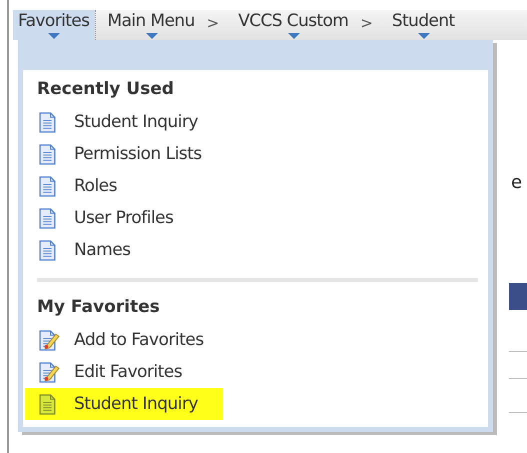 The height and width of the screenshot is (453, 527). Describe the element at coordinates (151, 25) in the screenshot. I see `nav-menu: Main Menu` at that location.